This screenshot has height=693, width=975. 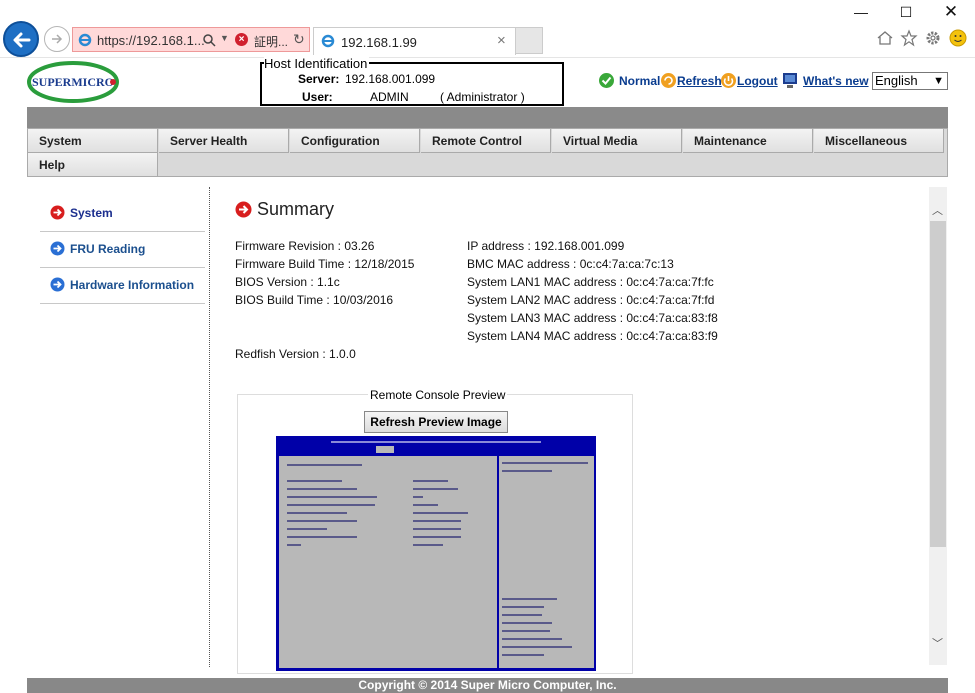 I want to click on ip-address: IP address : 192.168.001.099, so click(x=546, y=246).